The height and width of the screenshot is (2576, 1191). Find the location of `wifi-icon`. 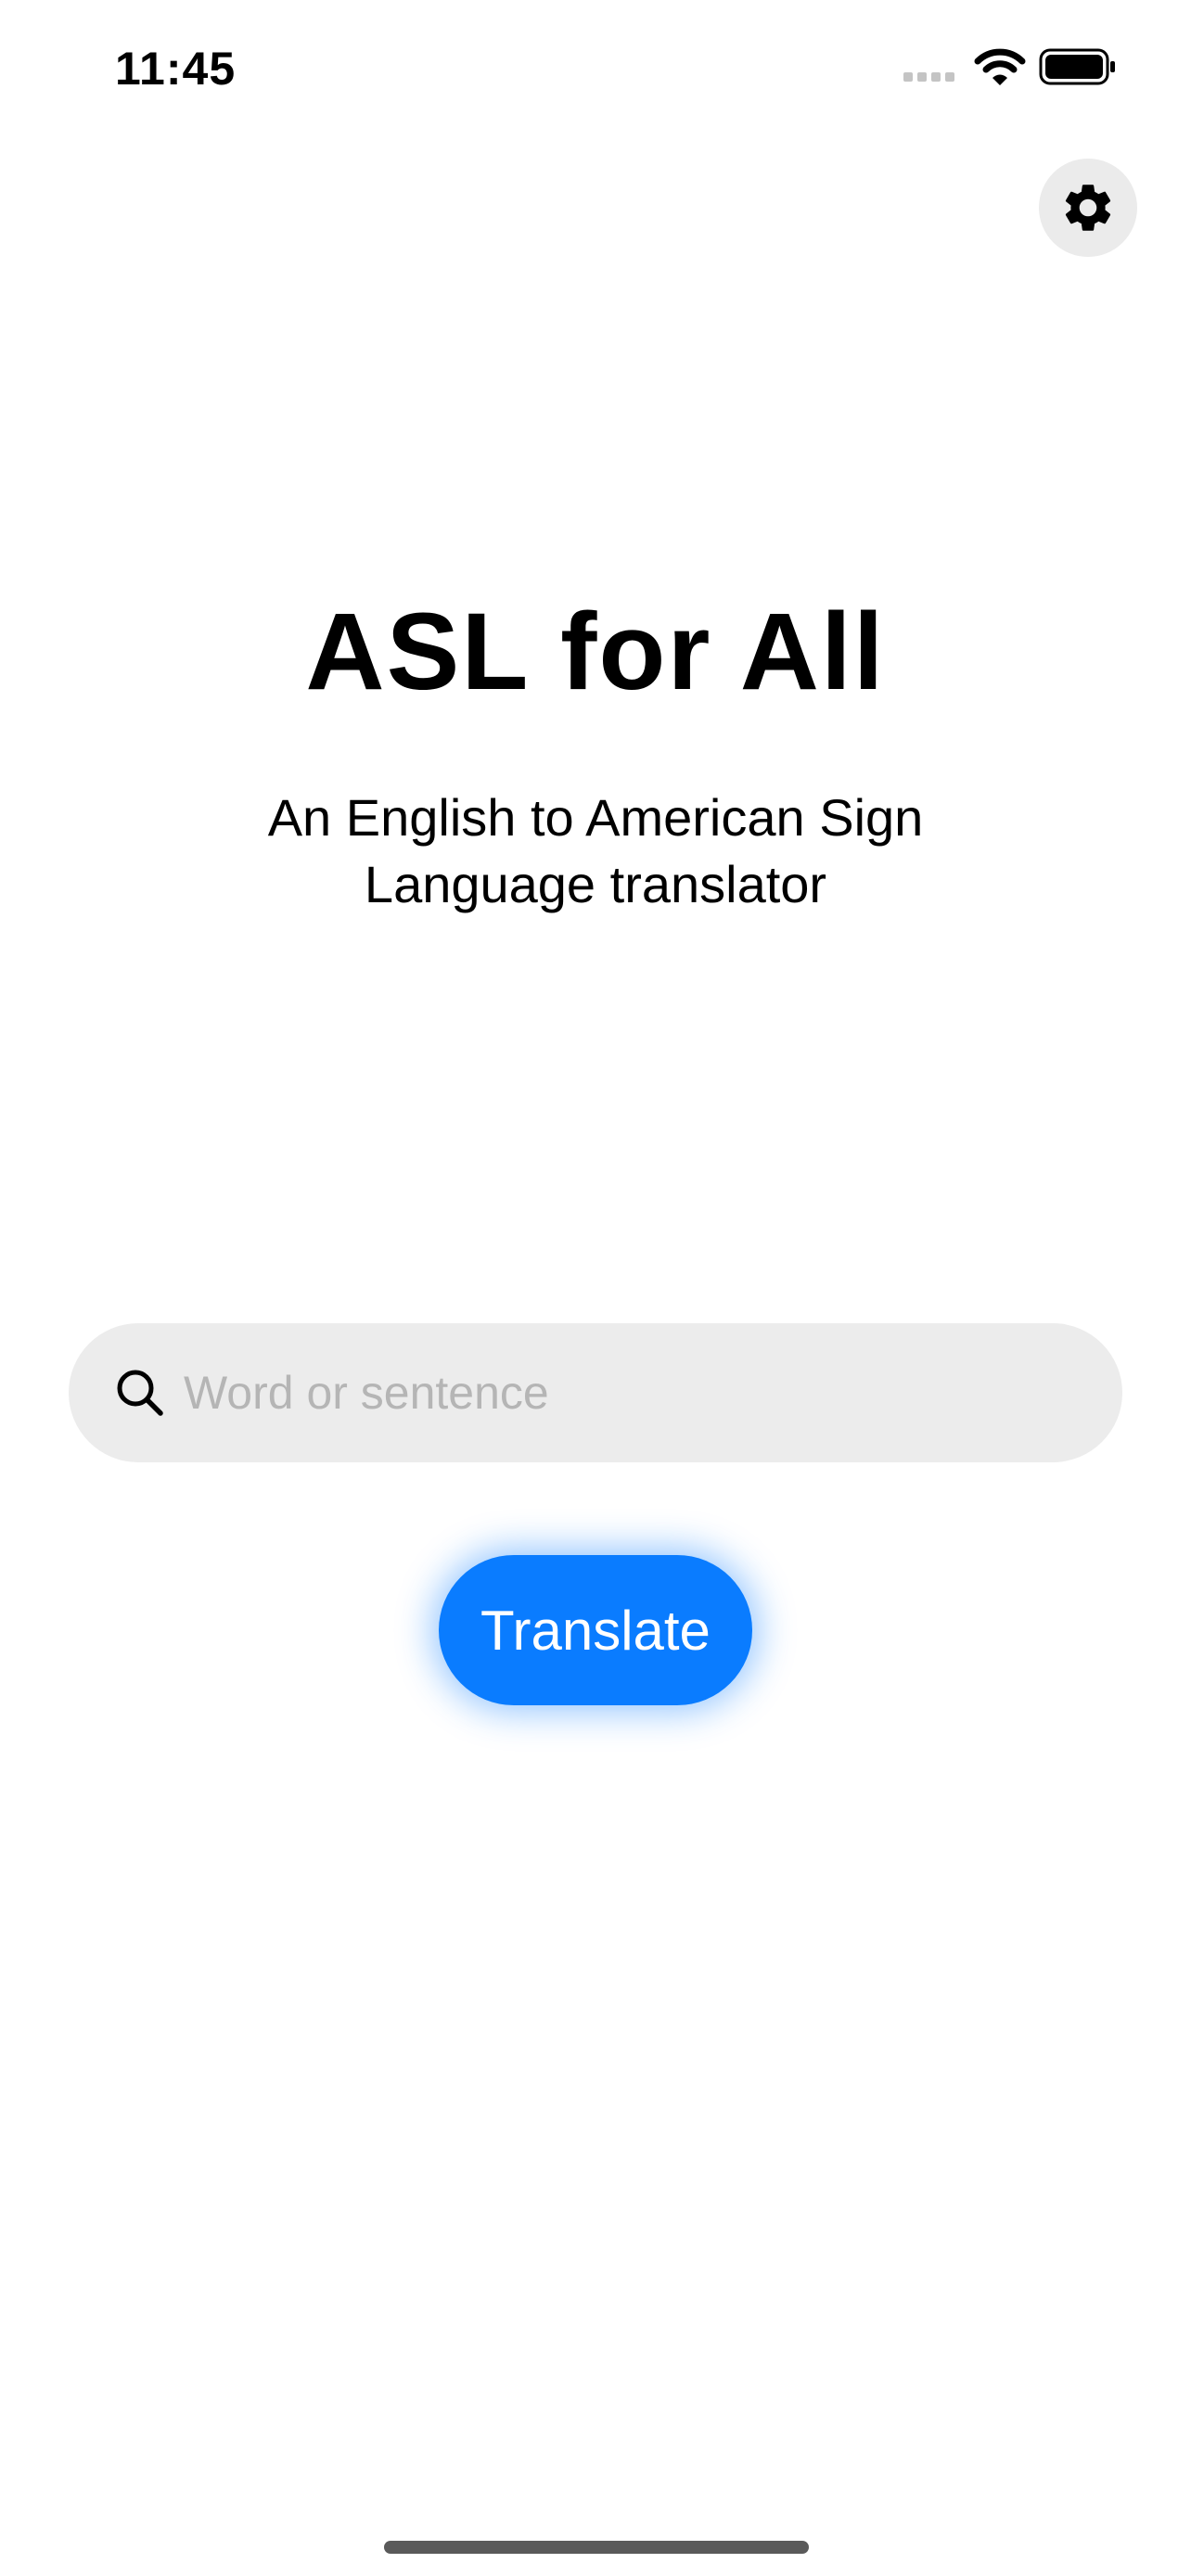

wifi-icon is located at coordinates (1000, 66).